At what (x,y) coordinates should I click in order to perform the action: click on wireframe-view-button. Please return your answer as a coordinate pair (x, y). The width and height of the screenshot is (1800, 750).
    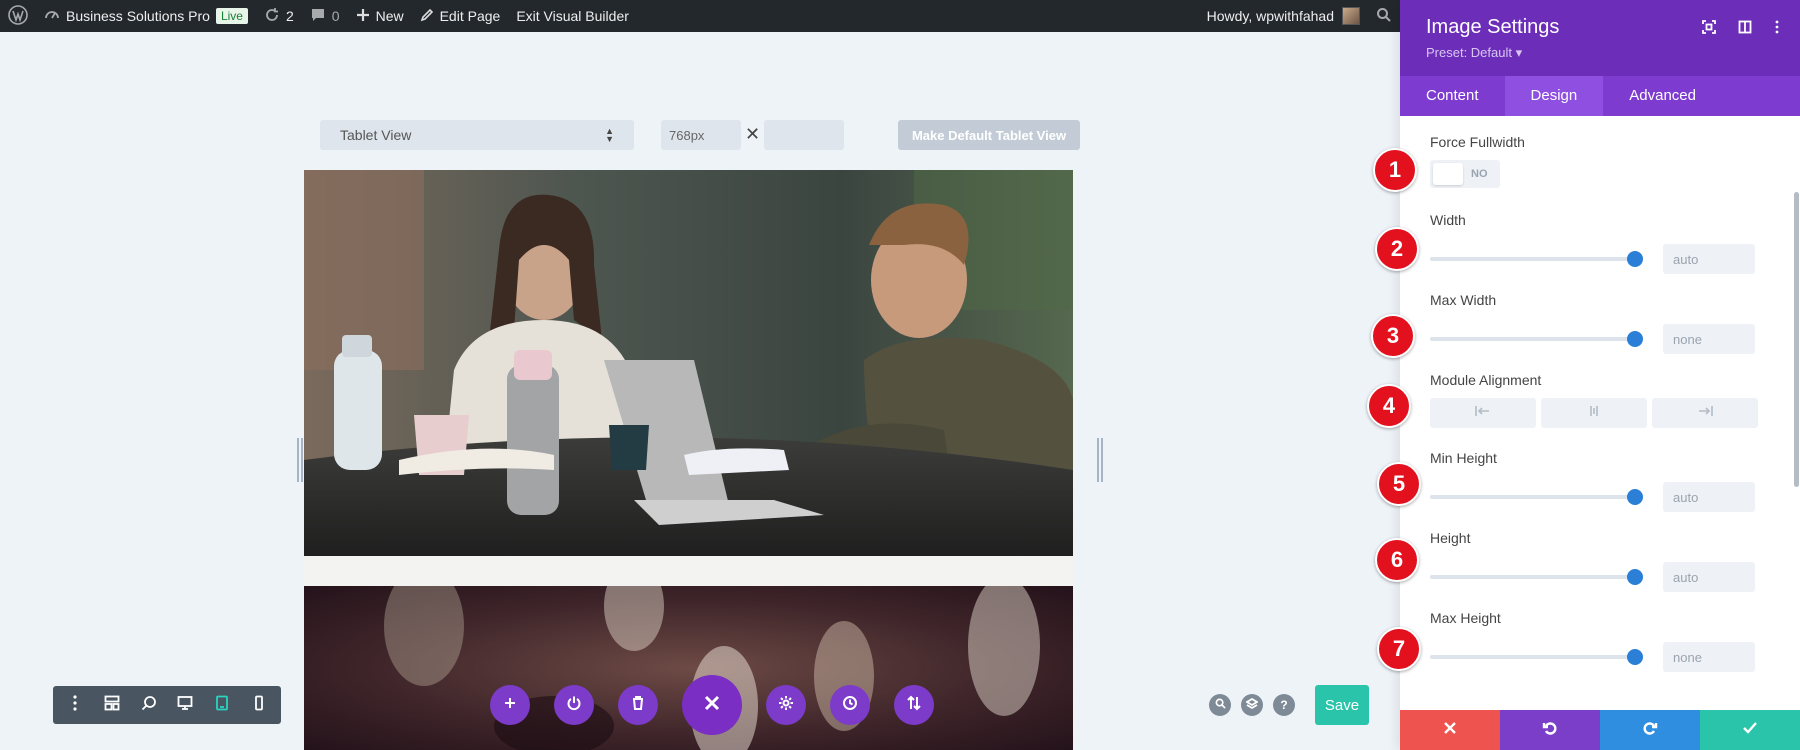
    Looking at the image, I should click on (112, 705).